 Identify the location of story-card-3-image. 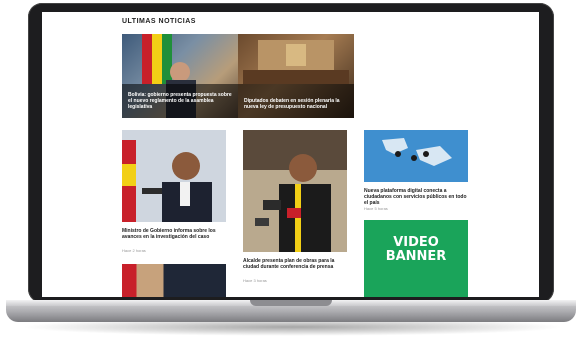
(174, 280).